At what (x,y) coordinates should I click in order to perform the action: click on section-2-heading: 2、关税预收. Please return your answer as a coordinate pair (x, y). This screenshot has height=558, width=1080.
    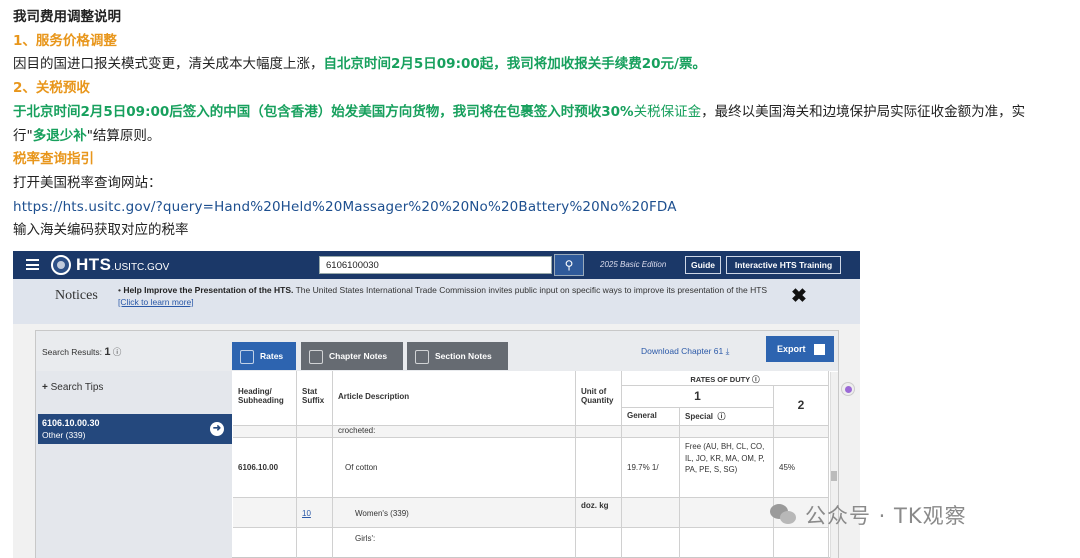
    Looking at the image, I should click on (51, 88).